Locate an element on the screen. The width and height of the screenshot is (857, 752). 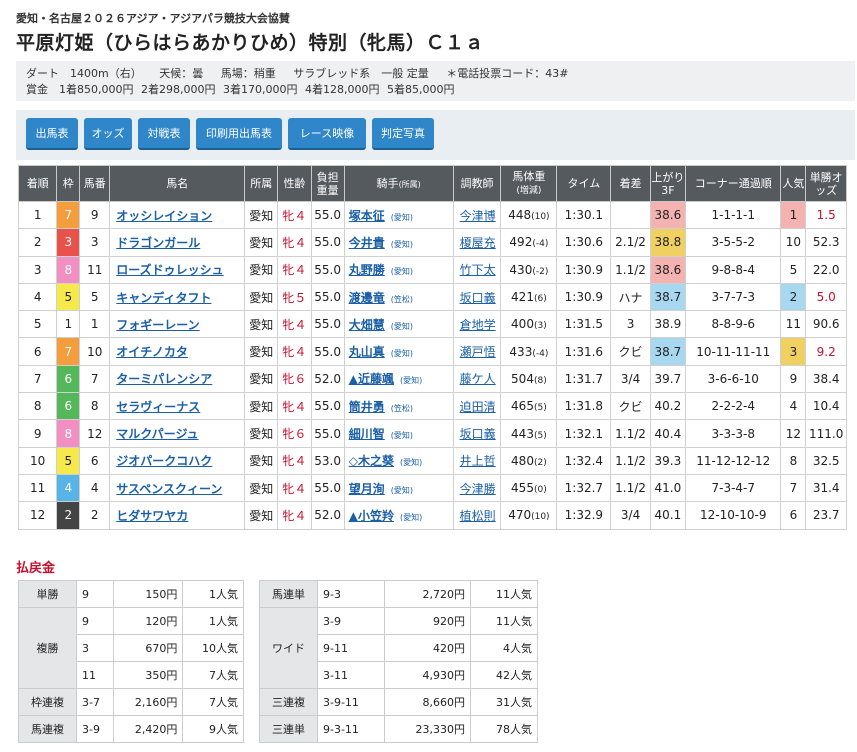
payout-amount: 8,660円 is located at coordinates (427, 702).